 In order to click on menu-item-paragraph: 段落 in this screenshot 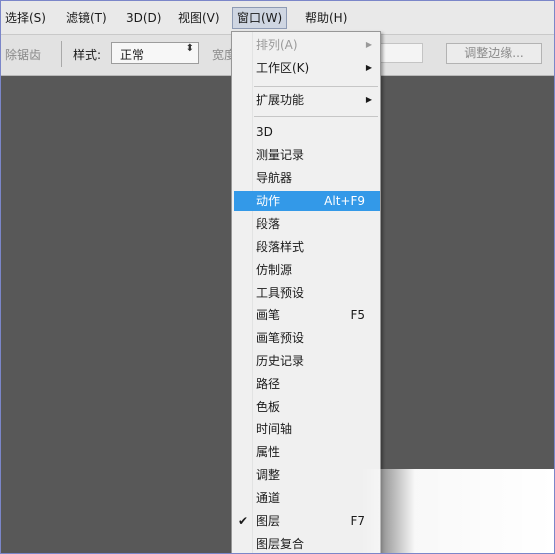, I will do `click(307, 224)`.